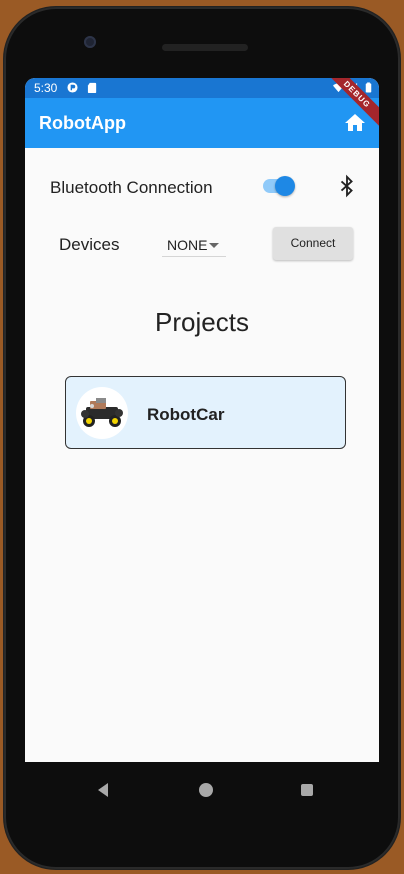 Image resolution: width=404 pixels, height=874 pixels. I want to click on front-camera, so click(90, 42).